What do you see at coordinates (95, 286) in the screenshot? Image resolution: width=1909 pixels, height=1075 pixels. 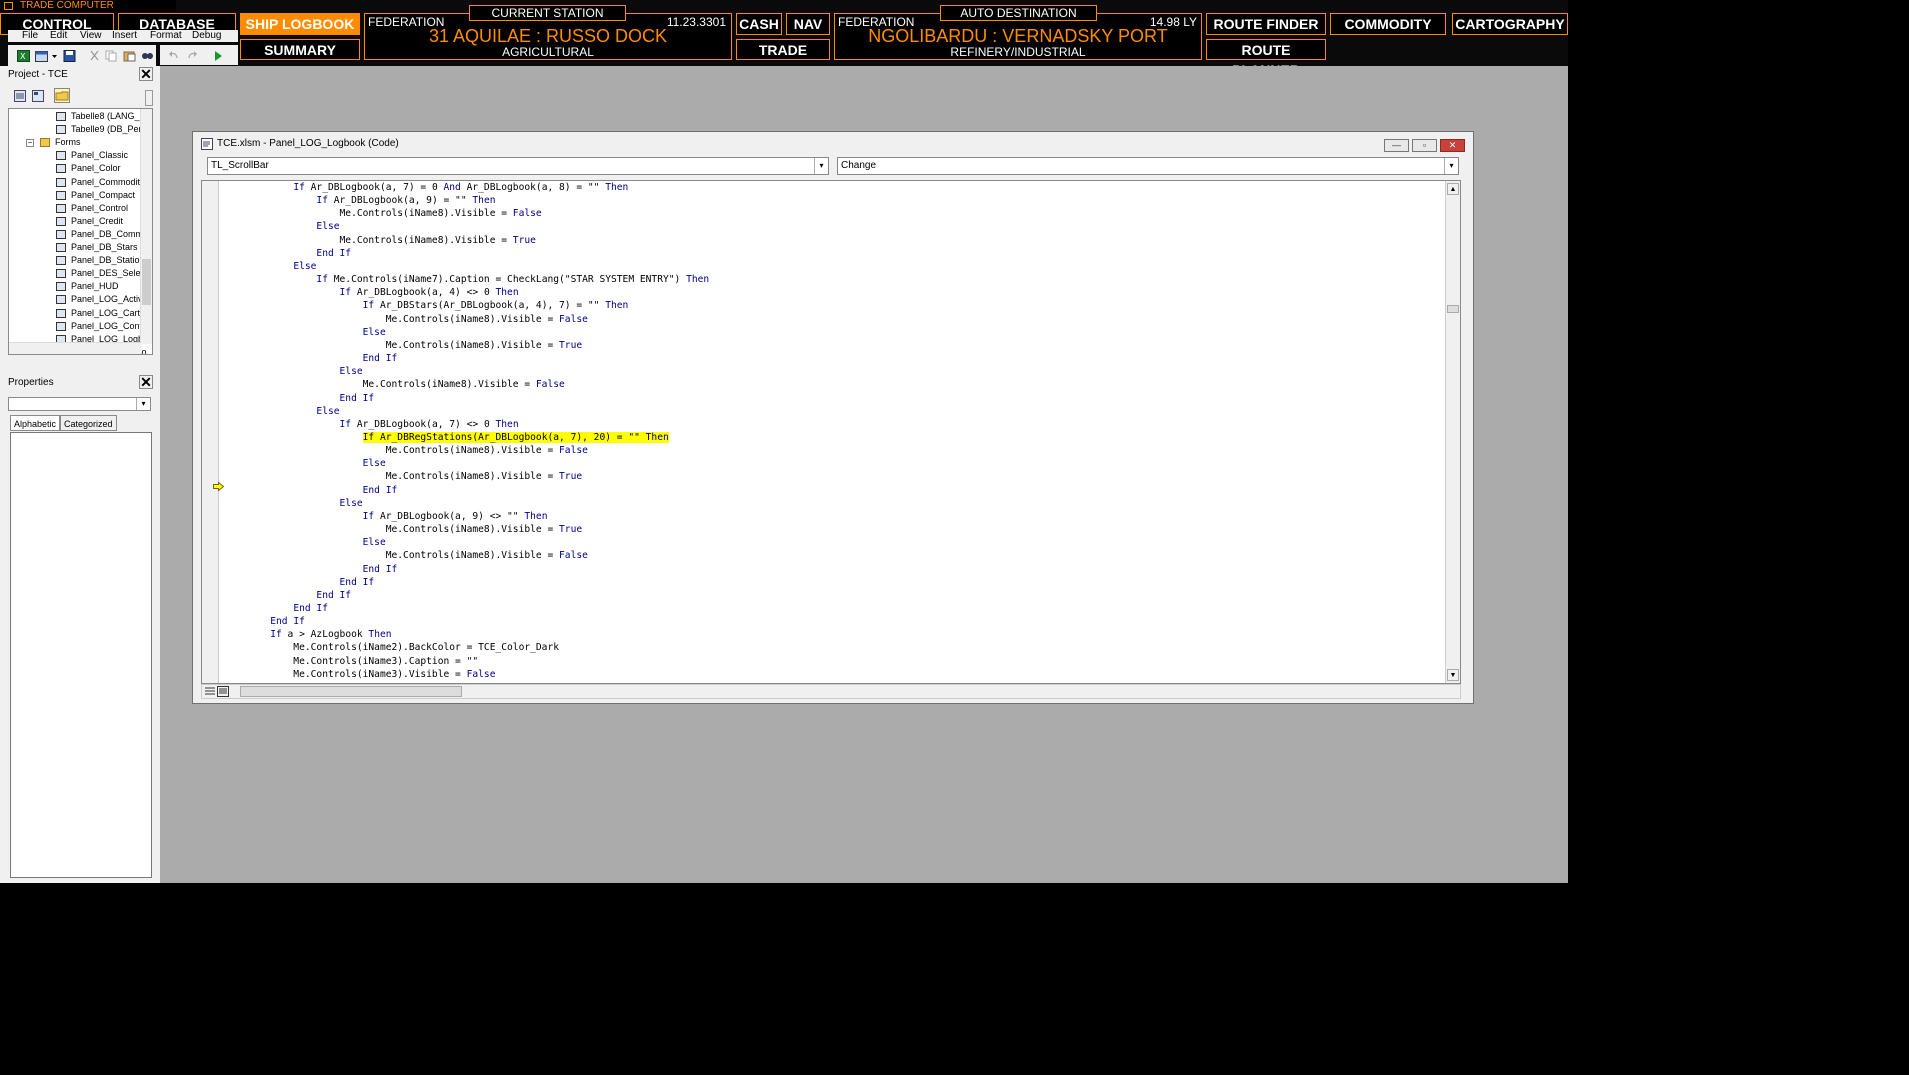 I see `tree-item-label: Panel_HUD` at bounding box center [95, 286].